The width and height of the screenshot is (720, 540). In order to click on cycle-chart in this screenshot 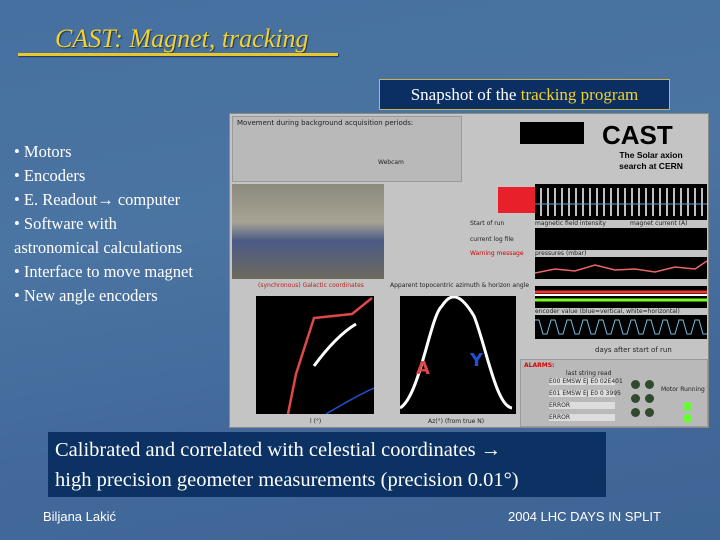, I will do `click(552, 133)`.